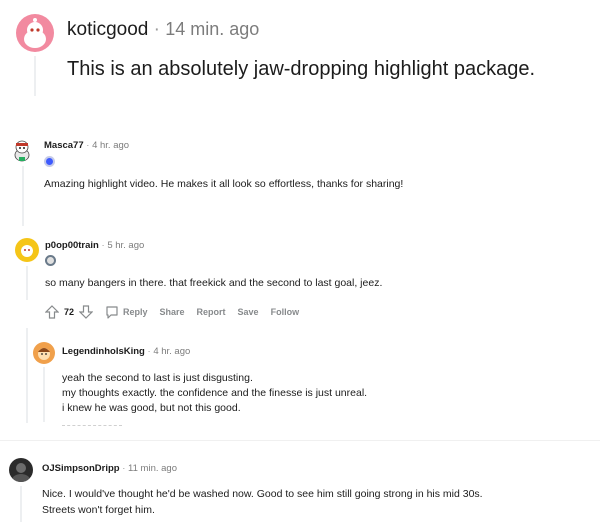  What do you see at coordinates (152, 468) in the screenshot?
I see `comment-timestamp: 11 min. ago` at bounding box center [152, 468].